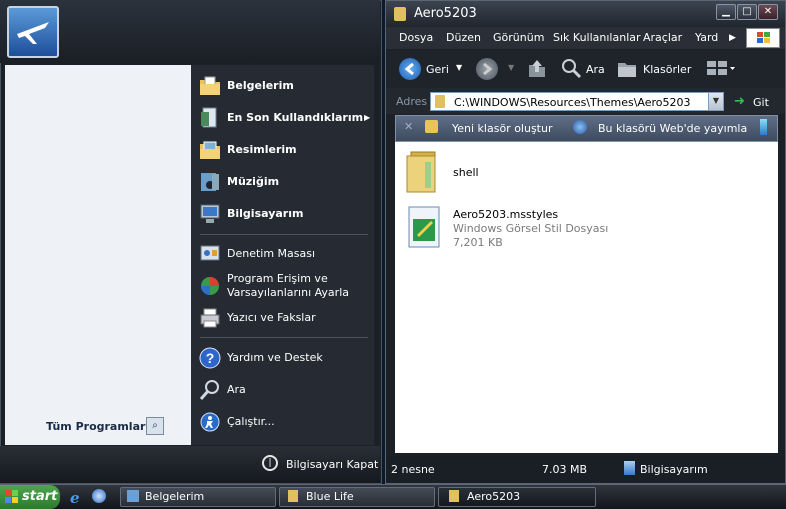 The height and width of the screenshot is (509, 786). What do you see at coordinates (580, 127) in the screenshot?
I see `publish-web-icon` at bounding box center [580, 127].